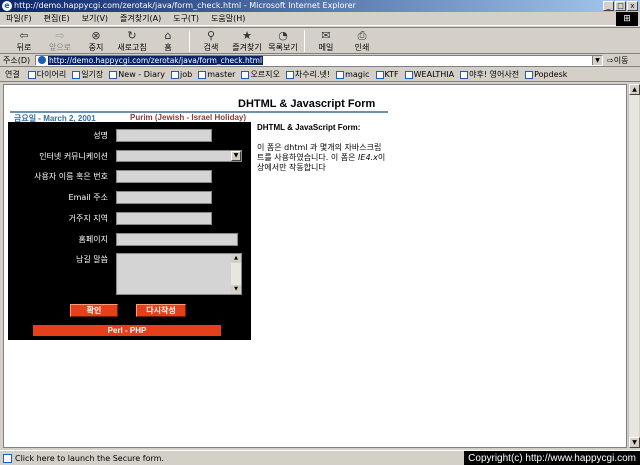 The image size is (640, 465). I want to click on link-item: New - Diary, so click(137, 74).